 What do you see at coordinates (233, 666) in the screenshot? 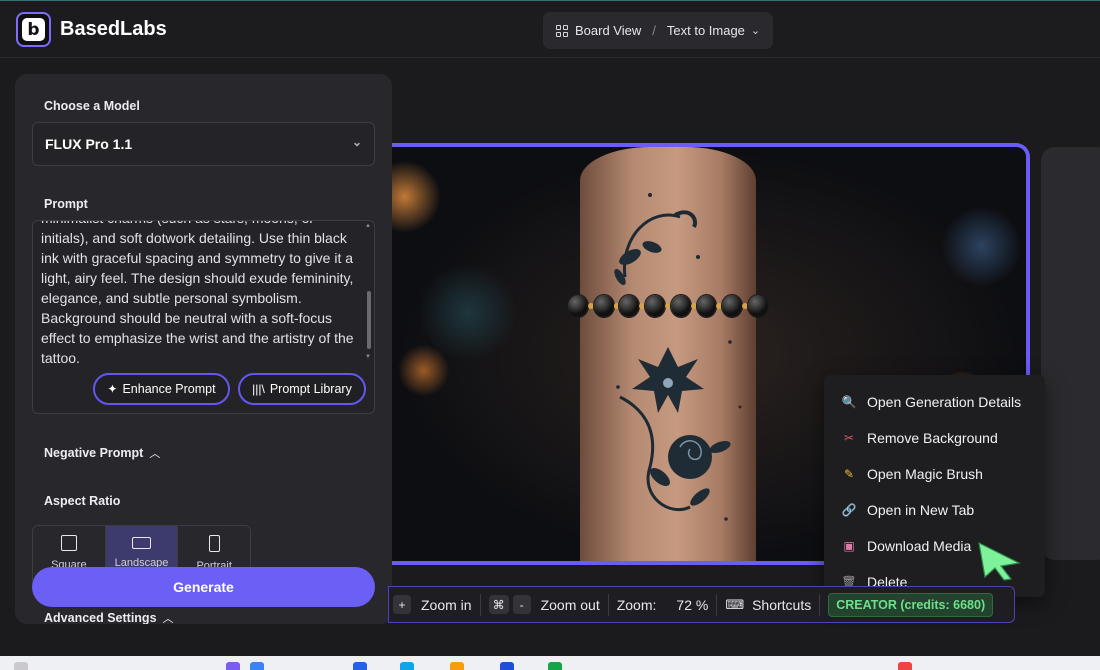
I see `widgets-icon` at bounding box center [233, 666].